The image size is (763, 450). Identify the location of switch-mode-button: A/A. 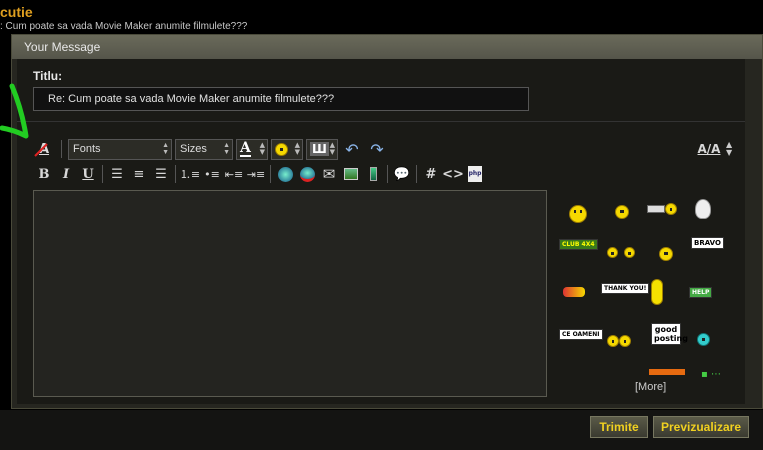
(709, 149).